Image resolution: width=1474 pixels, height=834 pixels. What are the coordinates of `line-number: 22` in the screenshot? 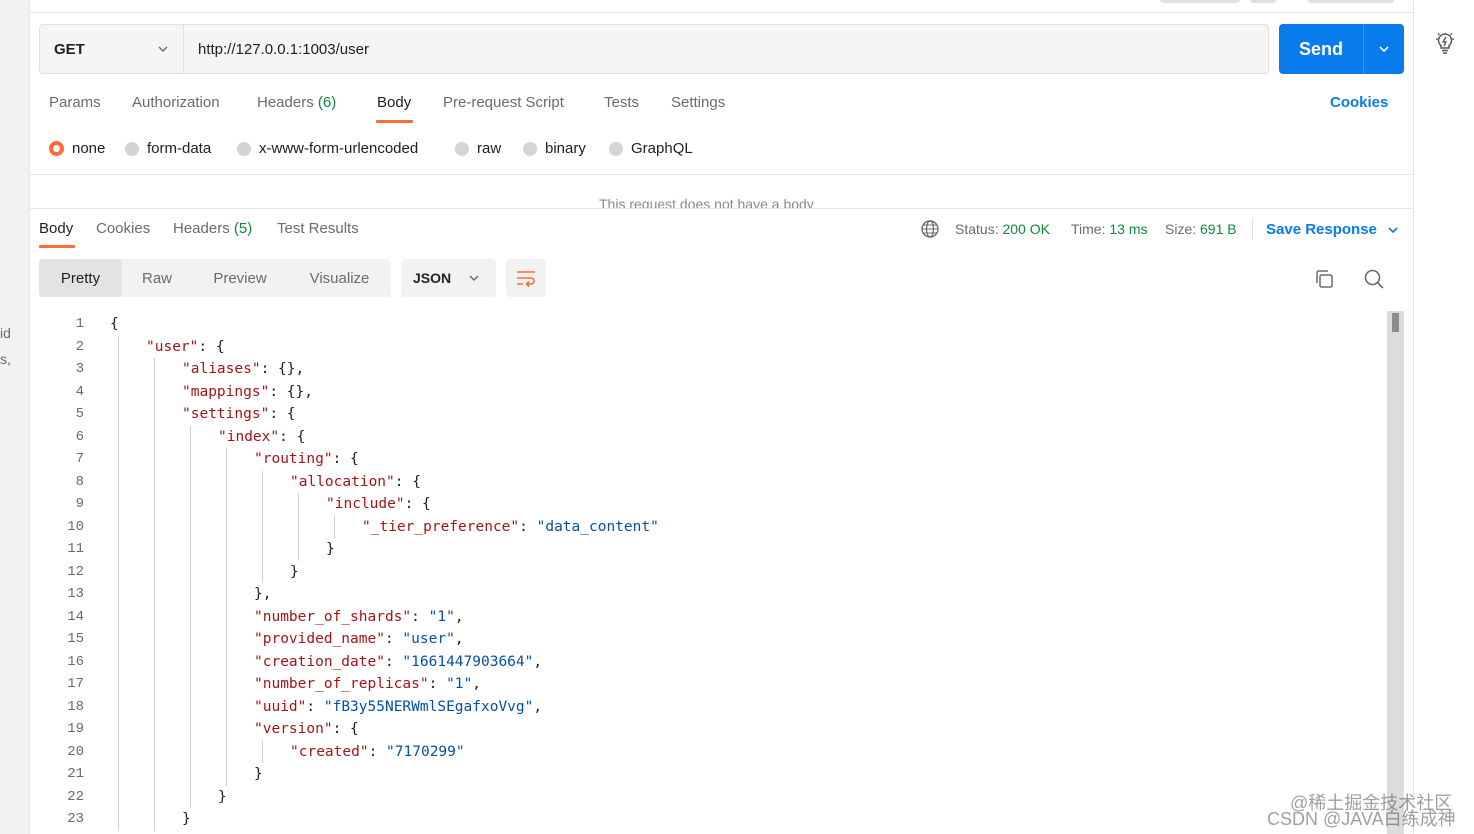 It's located at (75, 796).